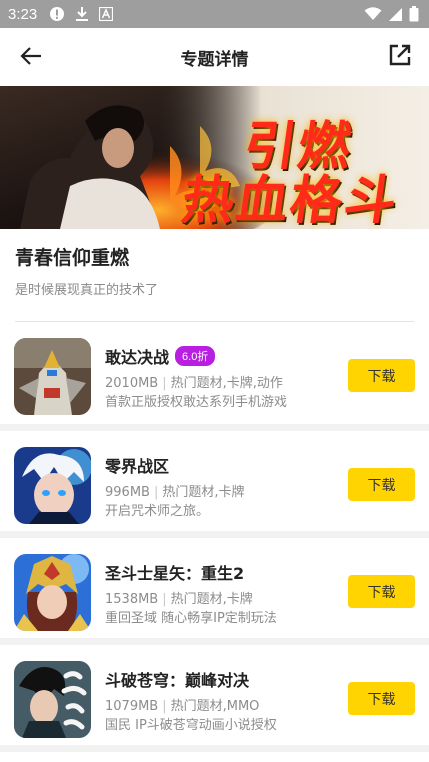  What do you see at coordinates (52, 376) in the screenshot?
I see `app-icon-gundam` at bounding box center [52, 376].